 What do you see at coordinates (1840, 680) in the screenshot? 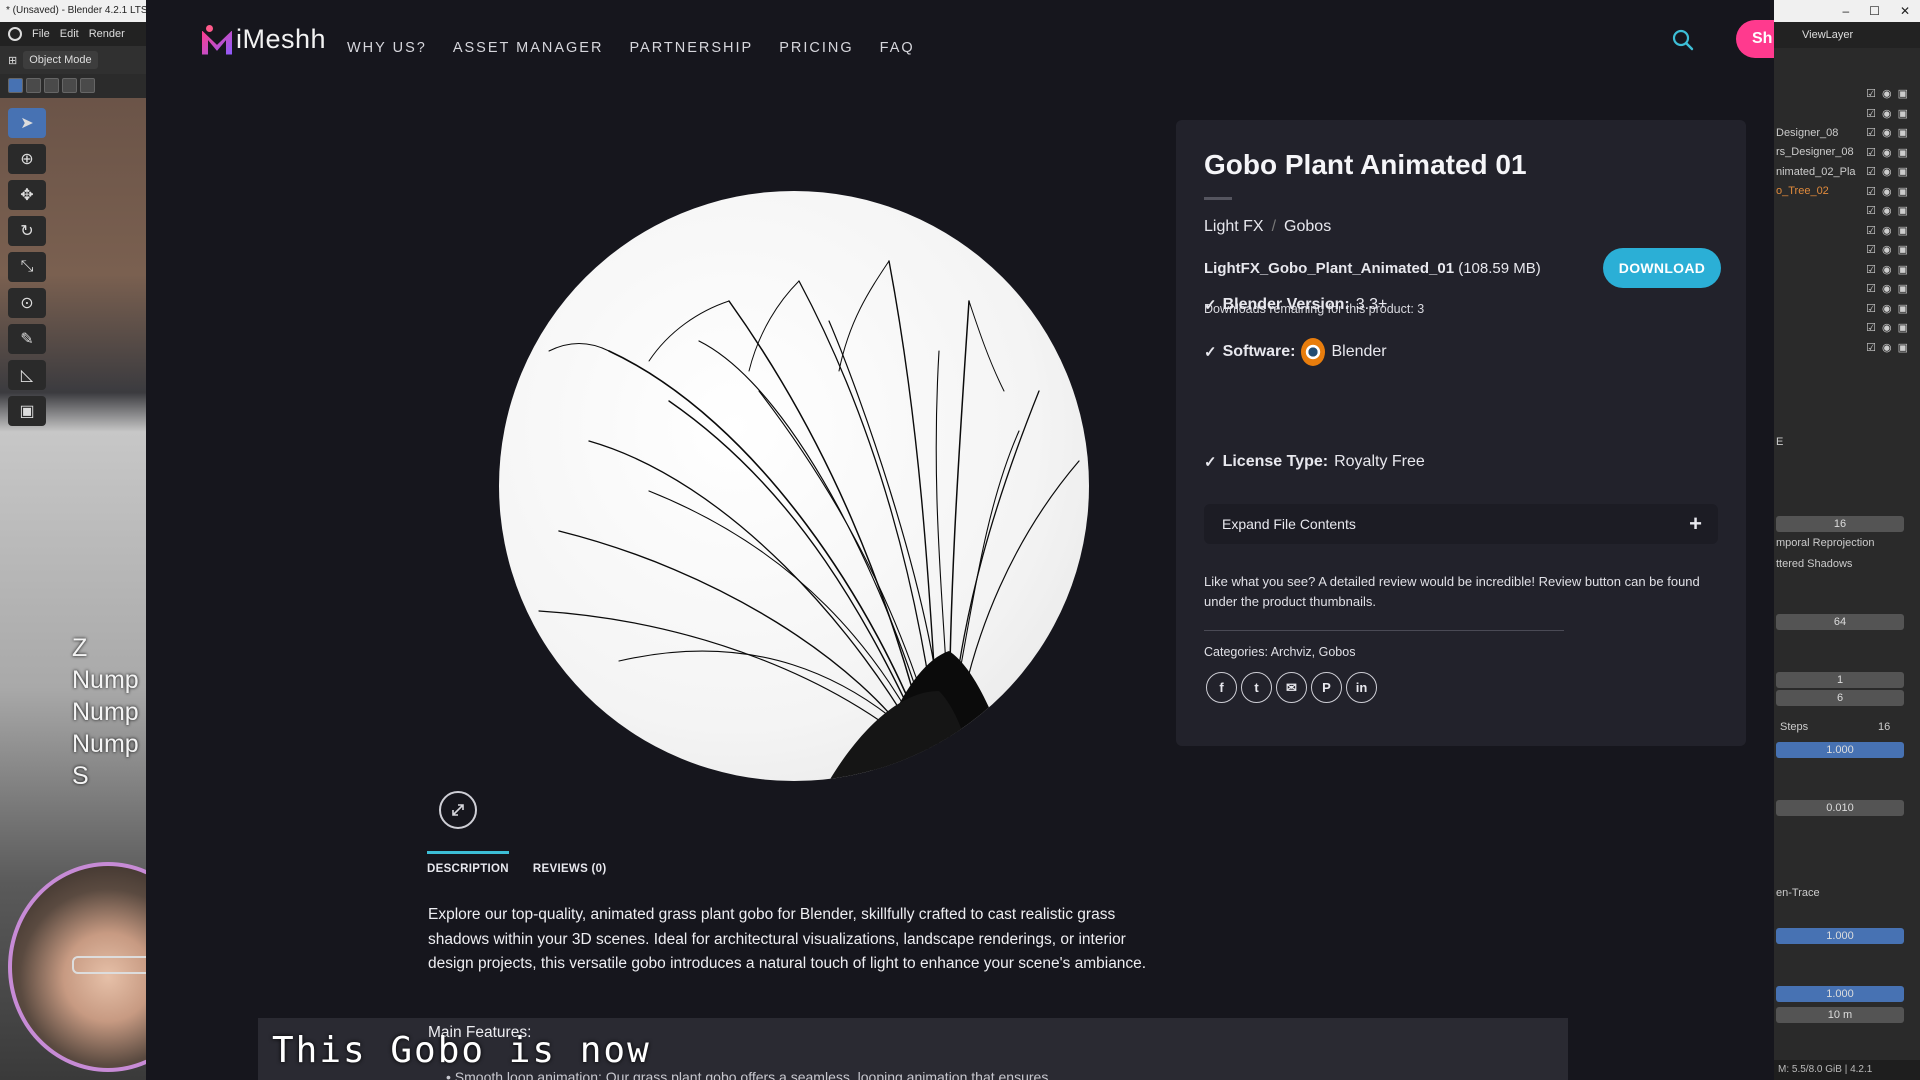
I see `field-1: 1` at bounding box center [1840, 680].